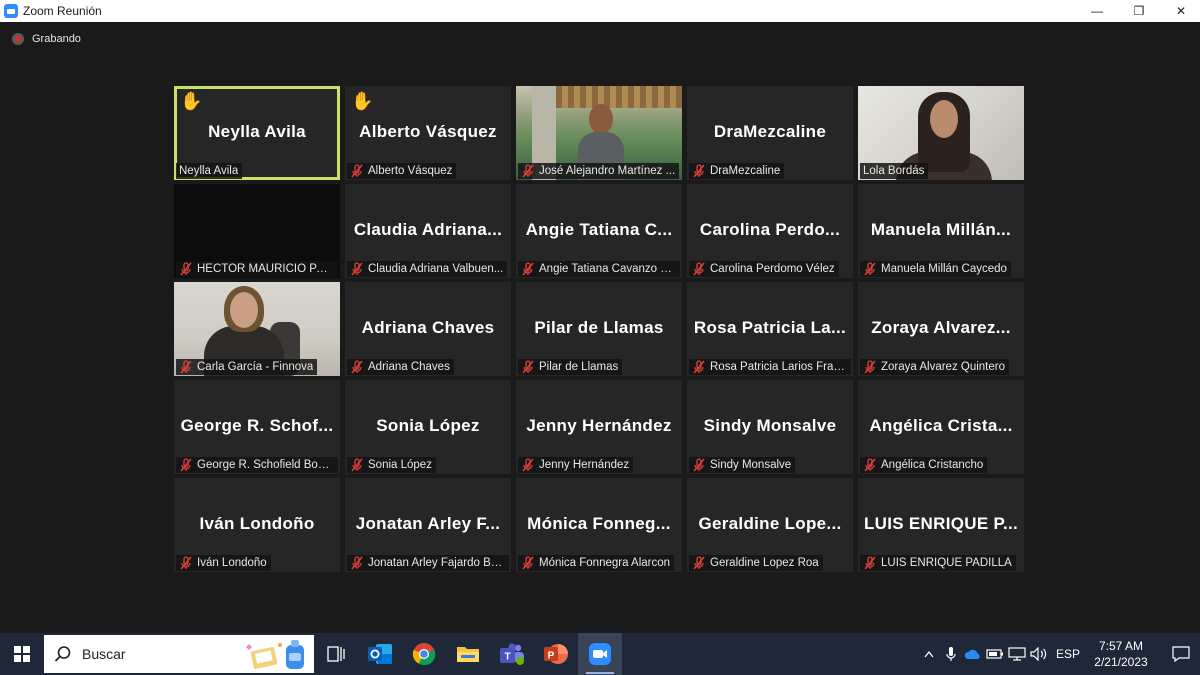 This screenshot has width=1200, height=675. I want to click on notification-icon, so click(1181, 654).